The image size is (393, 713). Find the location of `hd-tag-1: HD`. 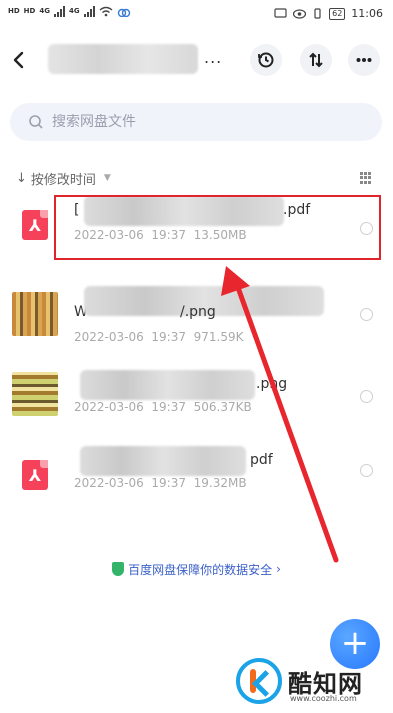

hd-tag-1: HD is located at coordinates (14, 11).